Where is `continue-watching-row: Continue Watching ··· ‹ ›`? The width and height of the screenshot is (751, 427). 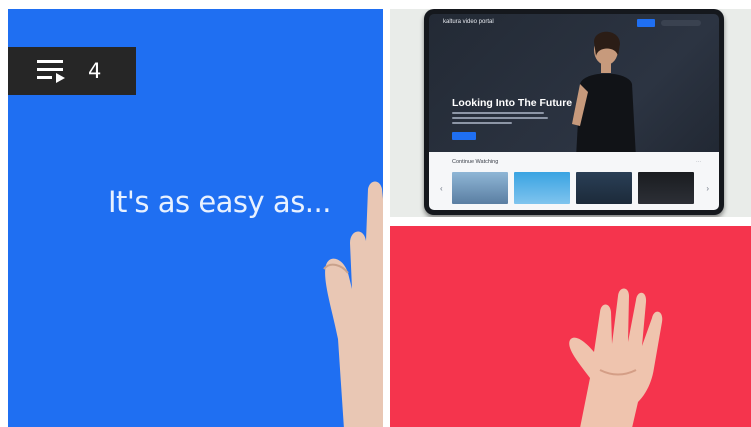
continue-watching-row: Continue Watching ··· ‹ › is located at coordinates (574, 181).